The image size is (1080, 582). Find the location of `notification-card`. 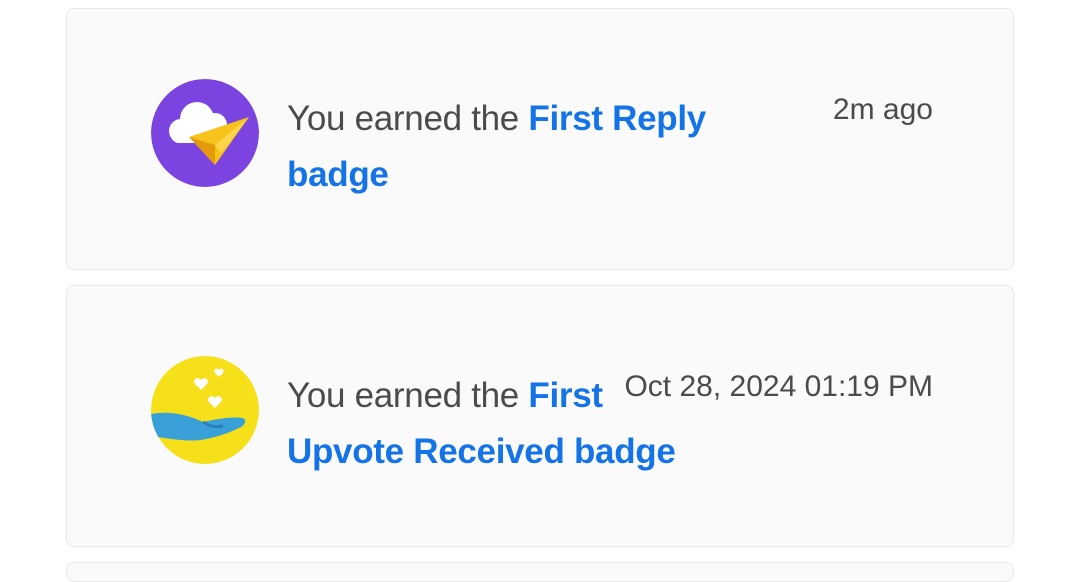

notification-card is located at coordinates (540, 572).